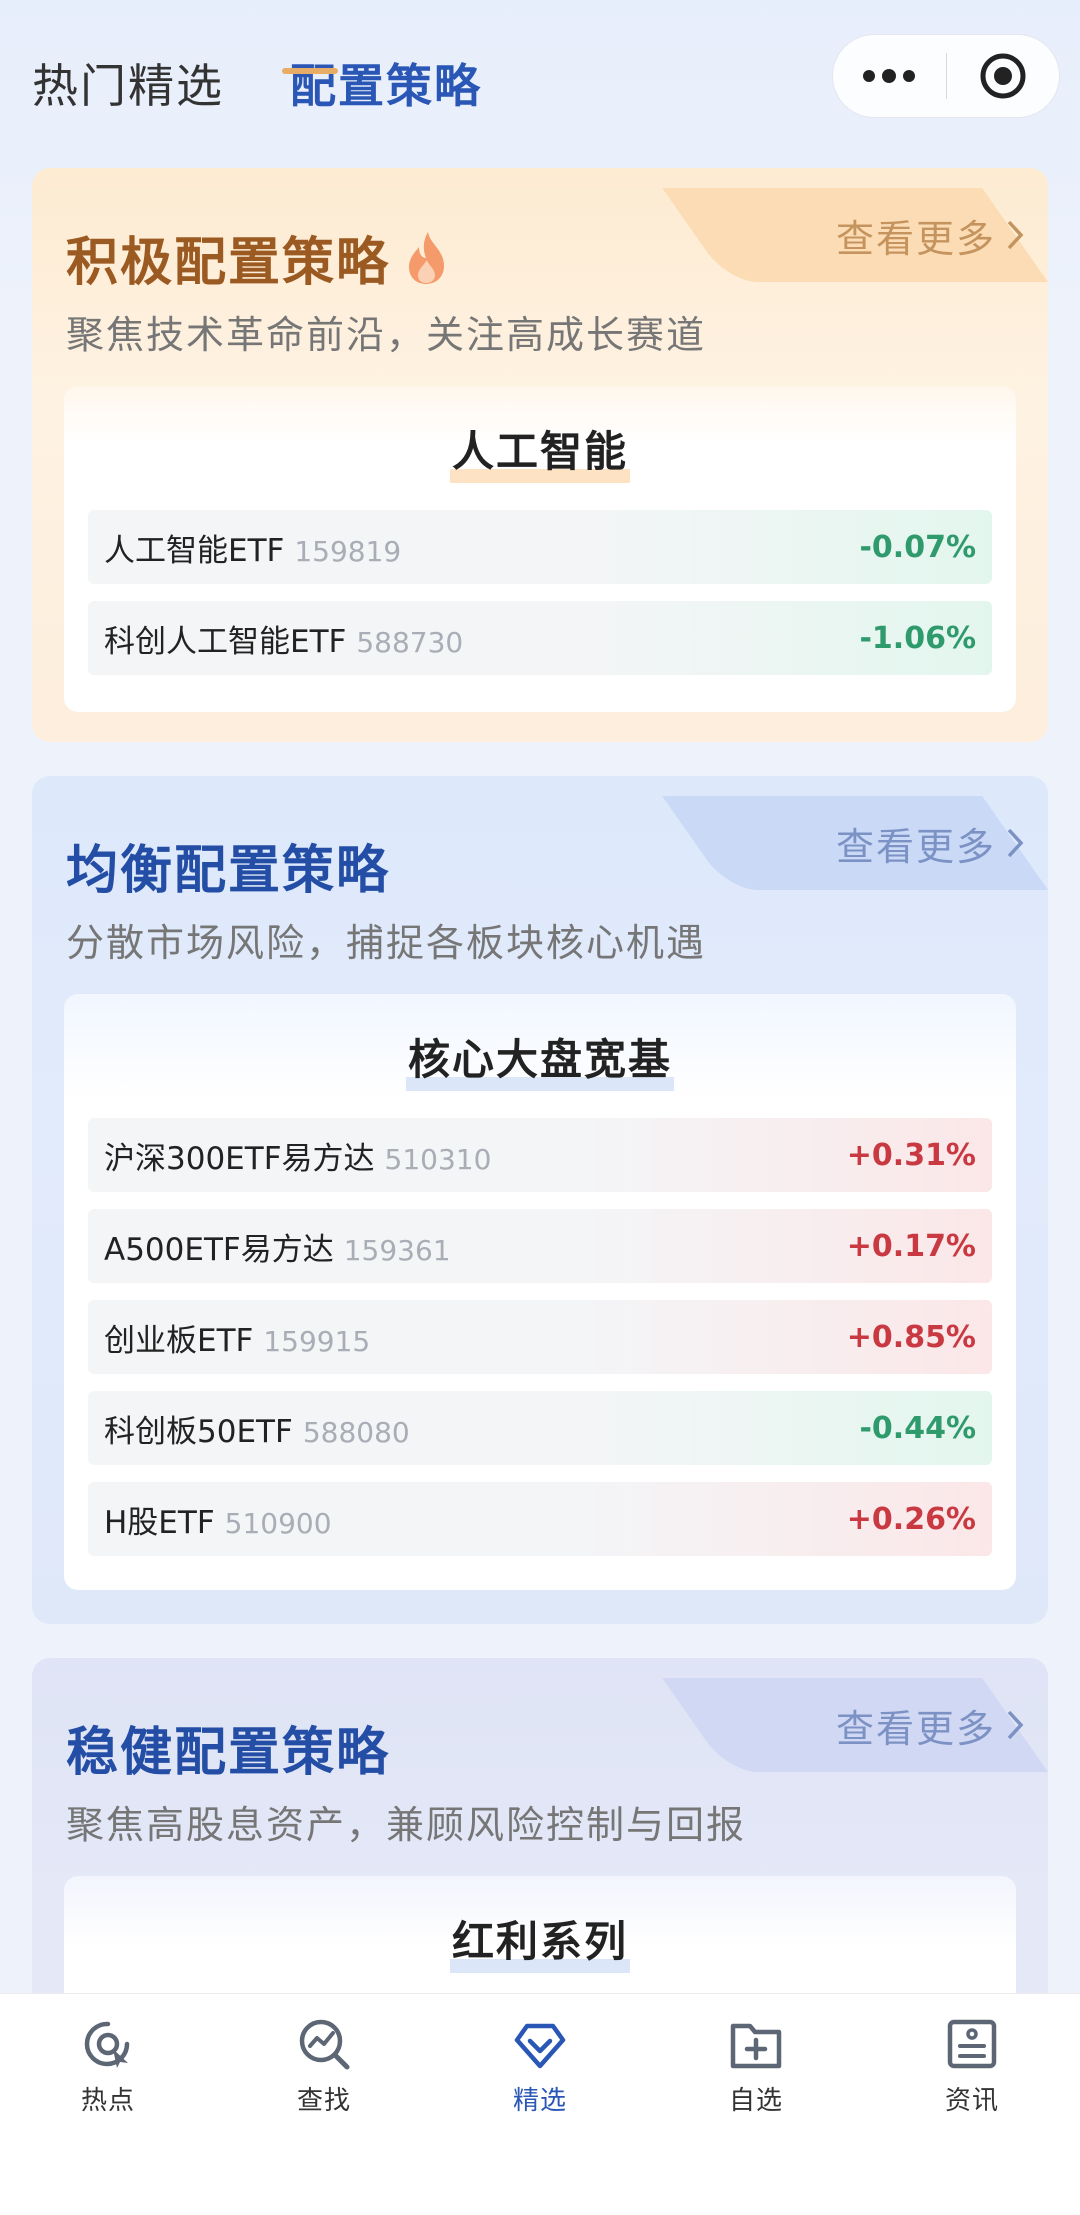  I want to click on active-tab-indicator, so click(310, 71).